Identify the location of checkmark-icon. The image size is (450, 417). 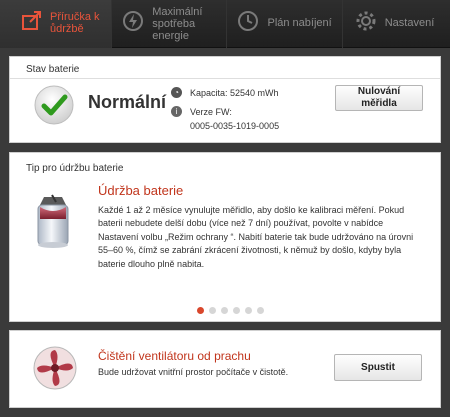
(54, 105).